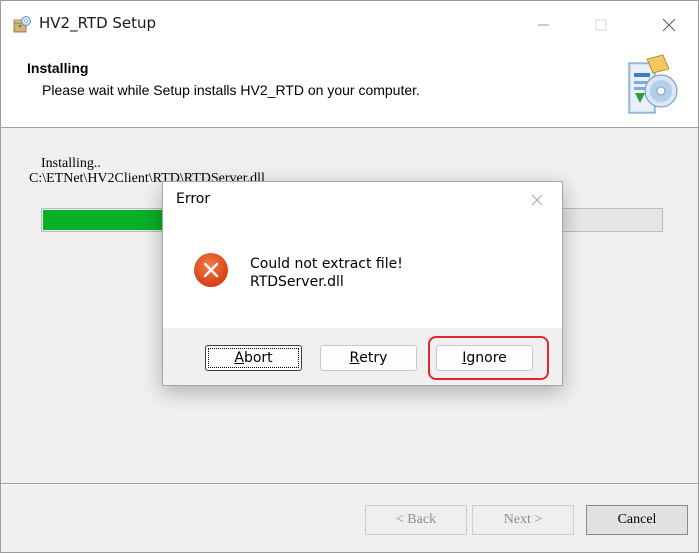  What do you see at coordinates (22, 24) in the screenshot?
I see `setup-box-icon` at bounding box center [22, 24].